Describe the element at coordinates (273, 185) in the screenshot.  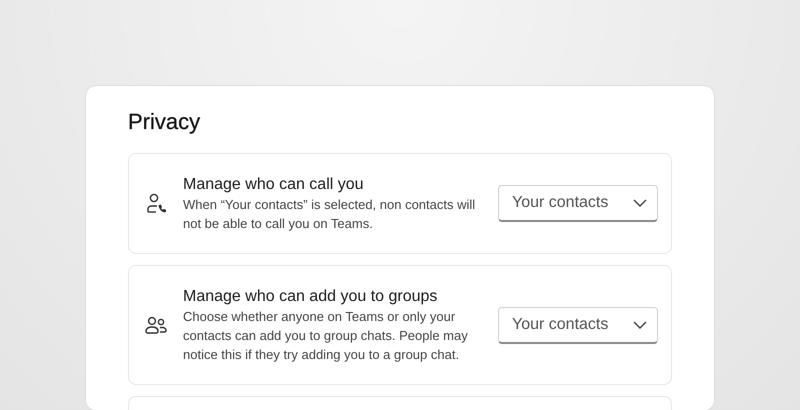
I see `setting-title: Manage who can call you` at that location.